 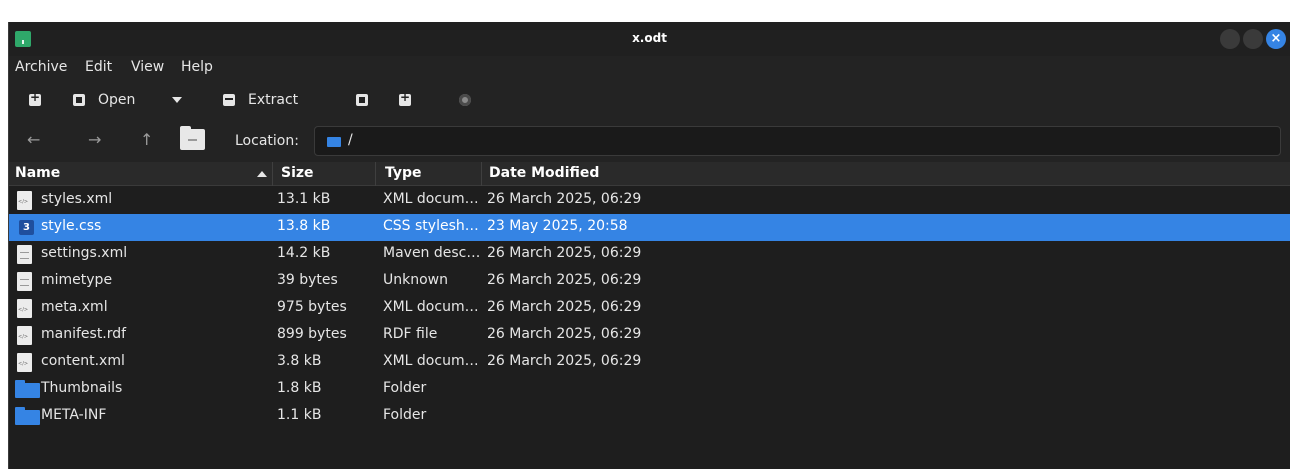 What do you see at coordinates (304, 226) in the screenshot?
I see `file-size: 13.8 kB` at bounding box center [304, 226].